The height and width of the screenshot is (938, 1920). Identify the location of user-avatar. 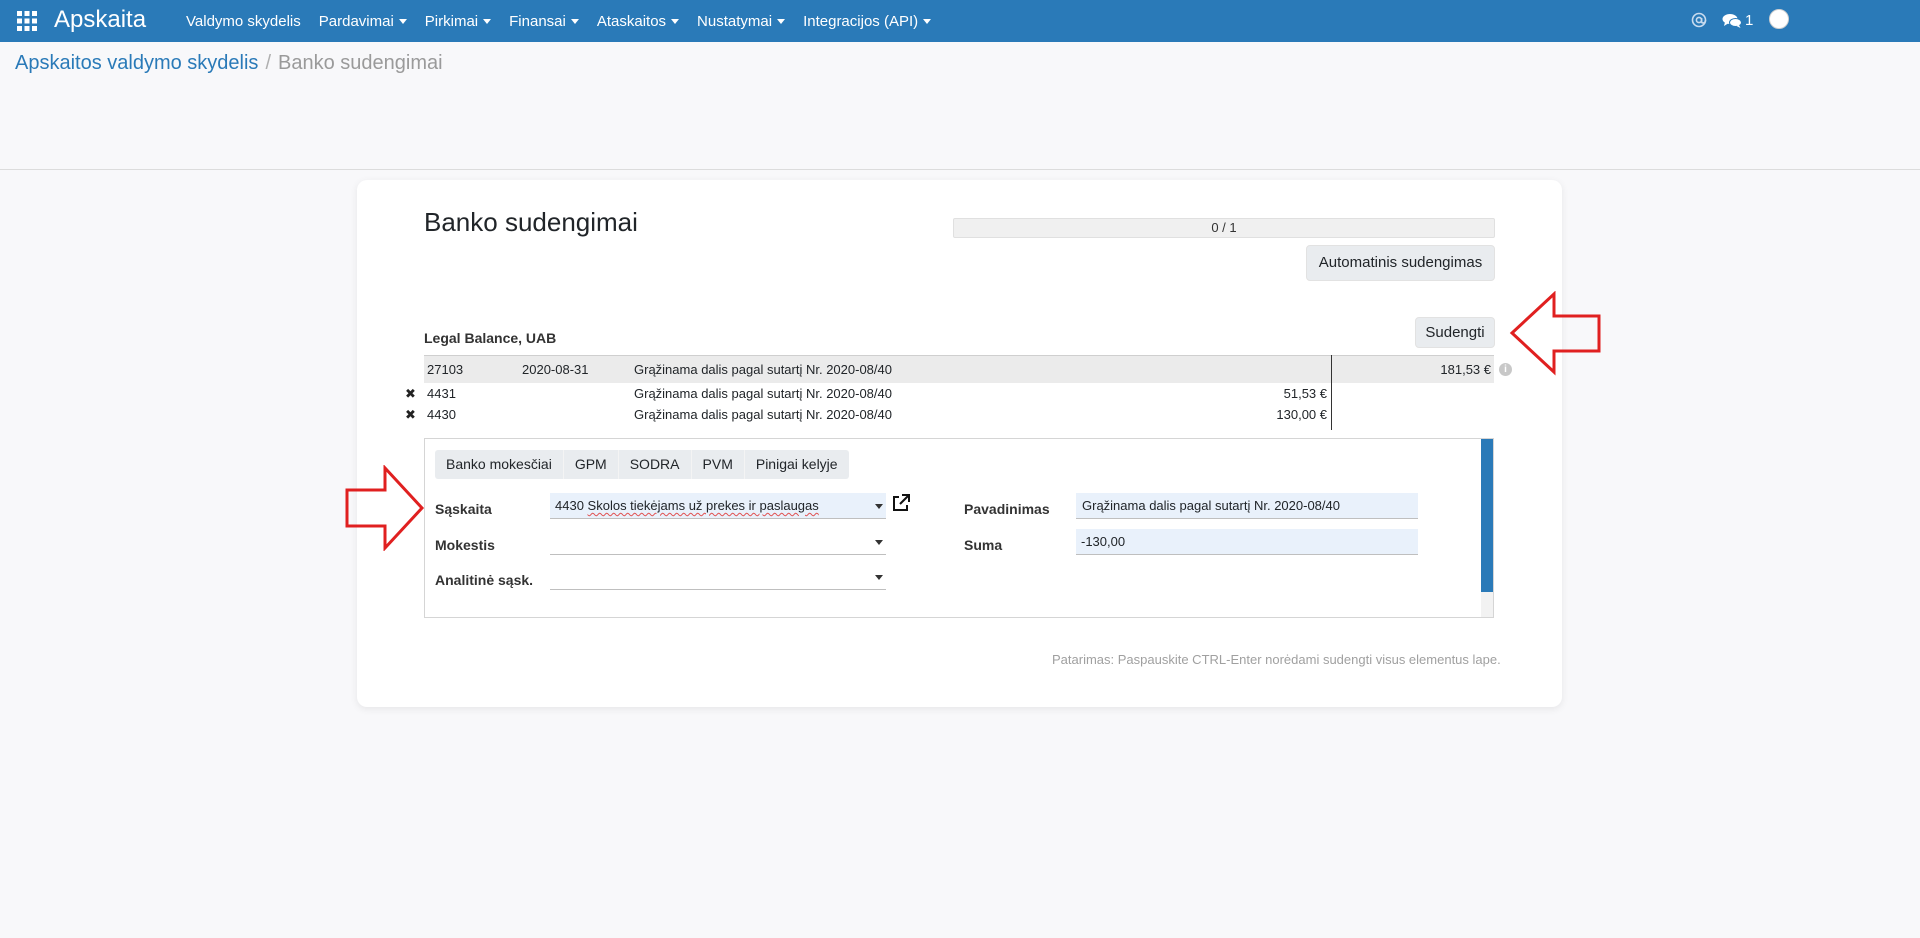
(1779, 19).